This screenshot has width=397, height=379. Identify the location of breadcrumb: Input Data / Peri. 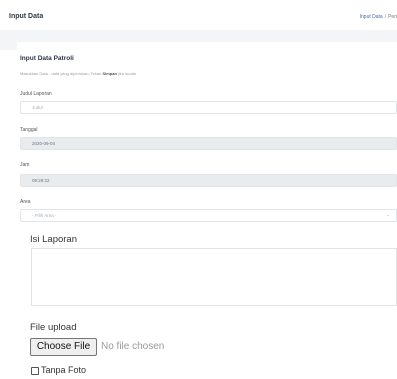
(378, 17).